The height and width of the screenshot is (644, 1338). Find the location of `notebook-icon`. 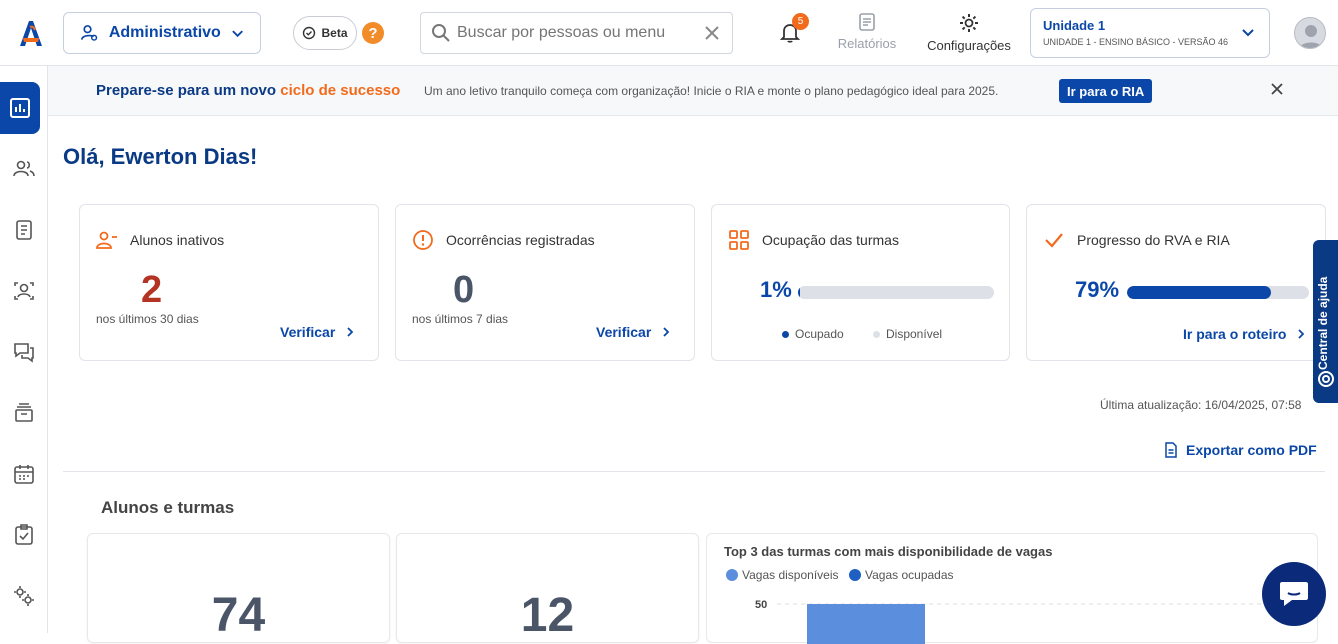

notebook-icon is located at coordinates (24, 230).